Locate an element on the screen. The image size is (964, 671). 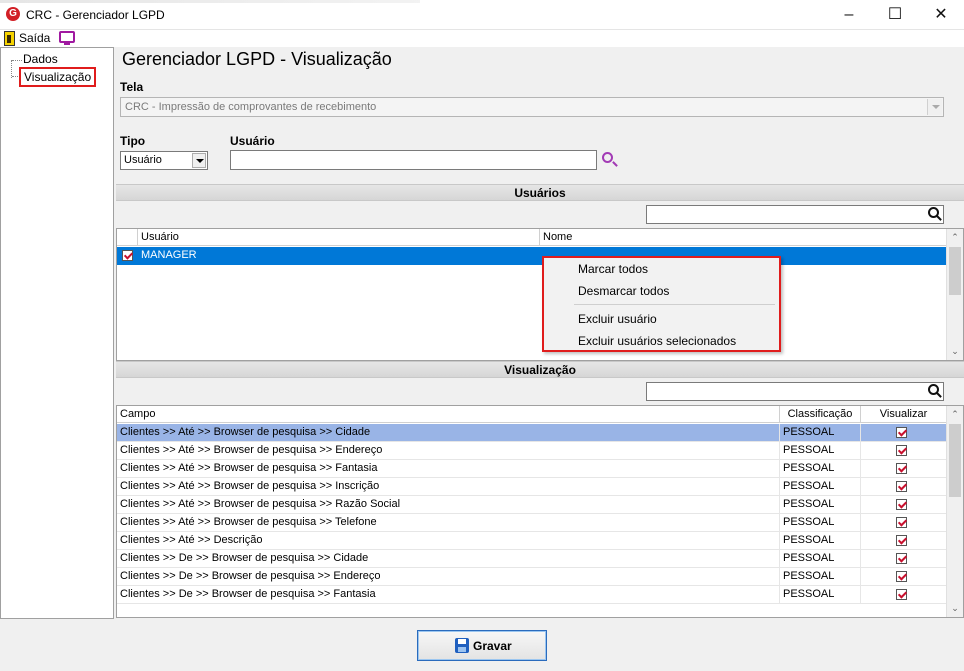
usuario-input is located at coordinates (413, 160).